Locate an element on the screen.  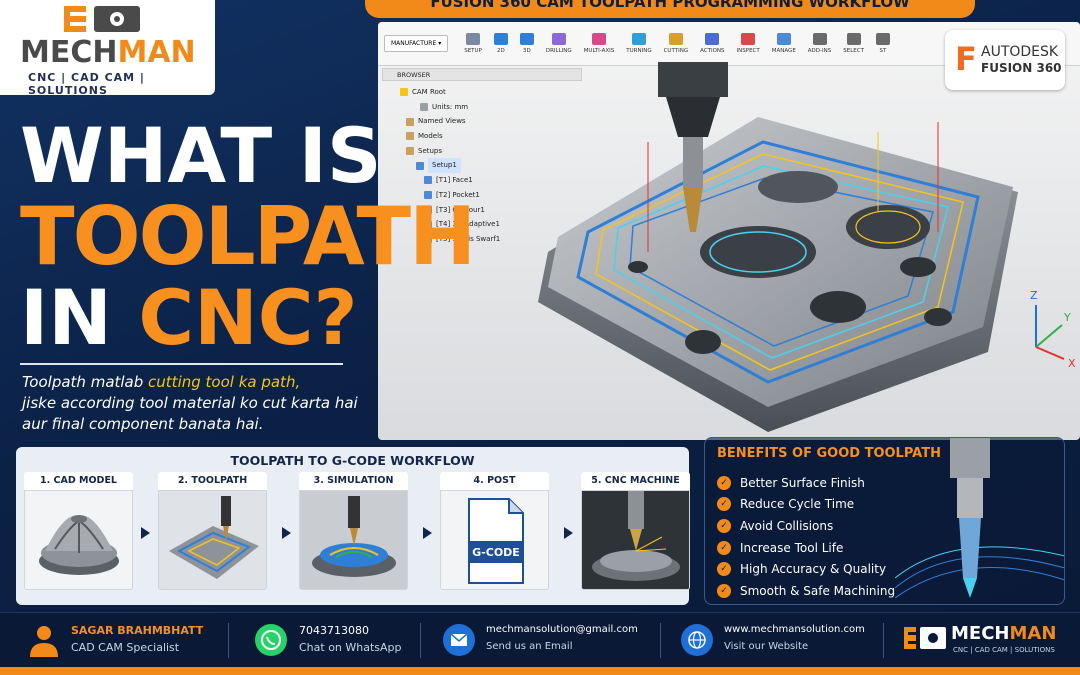
benefit-item: ✓ Reduce Cycle Time is located at coordinates (806, 505).